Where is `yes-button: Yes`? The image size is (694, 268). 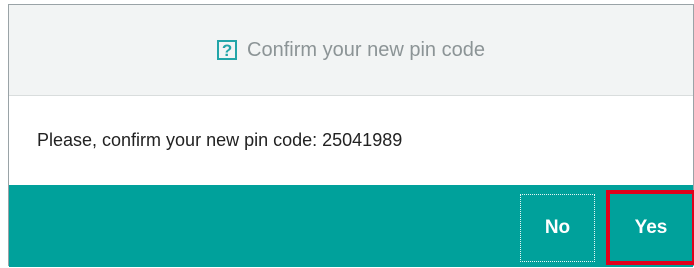 yes-button: Yes is located at coordinates (650, 227).